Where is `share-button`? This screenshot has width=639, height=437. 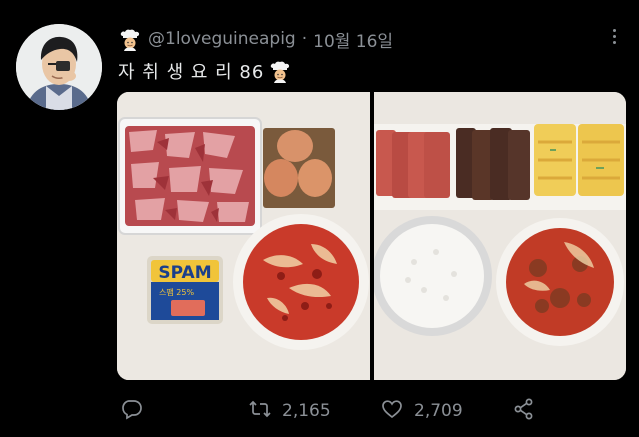 share-button is located at coordinates (524, 411).